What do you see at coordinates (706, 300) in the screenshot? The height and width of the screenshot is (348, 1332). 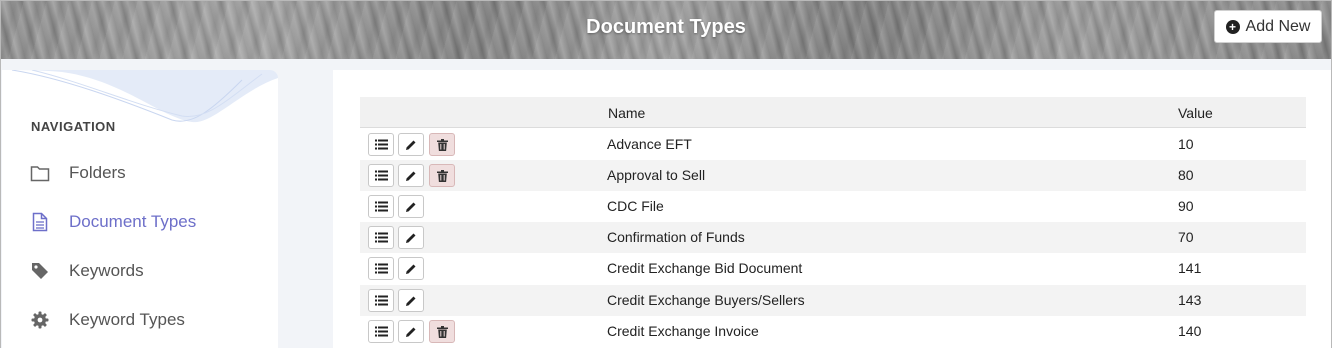 I see `row-name: Credit Exchange Buyers/Sellers` at bounding box center [706, 300].